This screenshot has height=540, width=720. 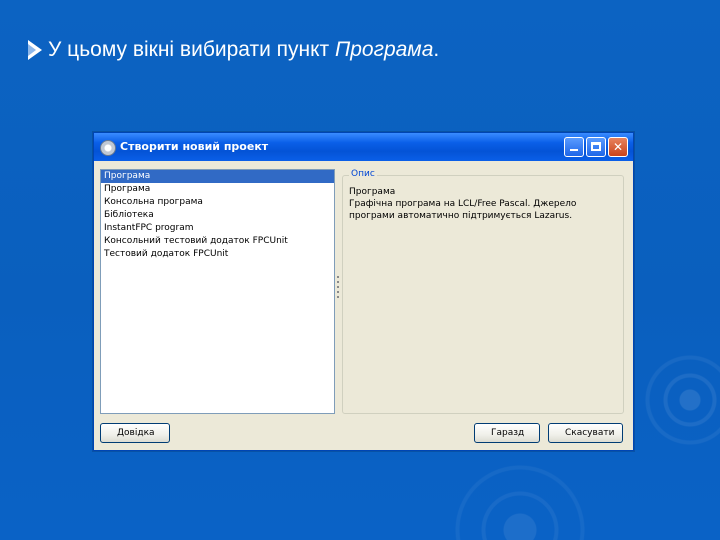 I want to click on pane-splitter-handle, so click(x=338, y=288).